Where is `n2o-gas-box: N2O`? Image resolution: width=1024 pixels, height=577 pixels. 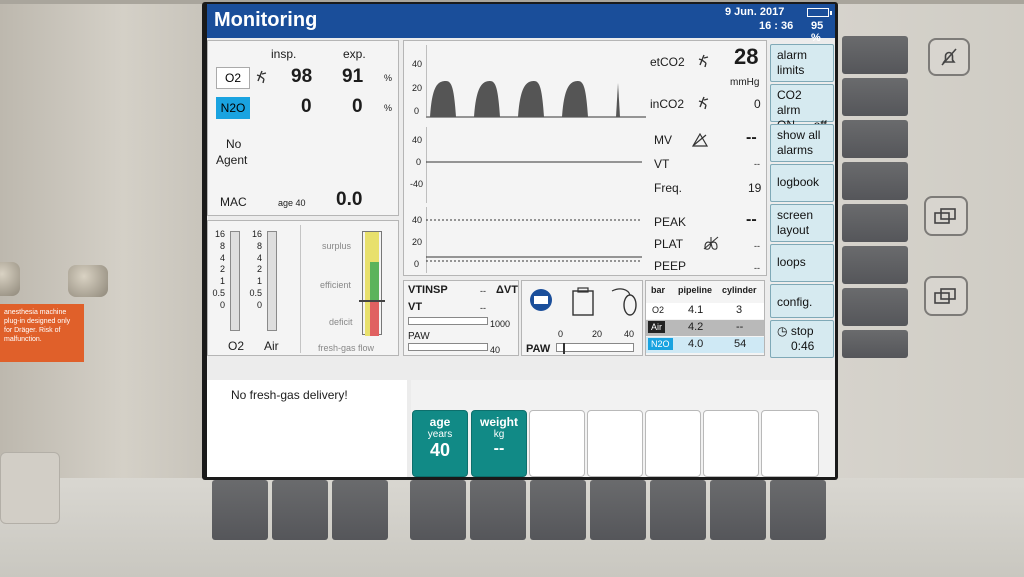
n2o-gas-box: N2O is located at coordinates (233, 108).